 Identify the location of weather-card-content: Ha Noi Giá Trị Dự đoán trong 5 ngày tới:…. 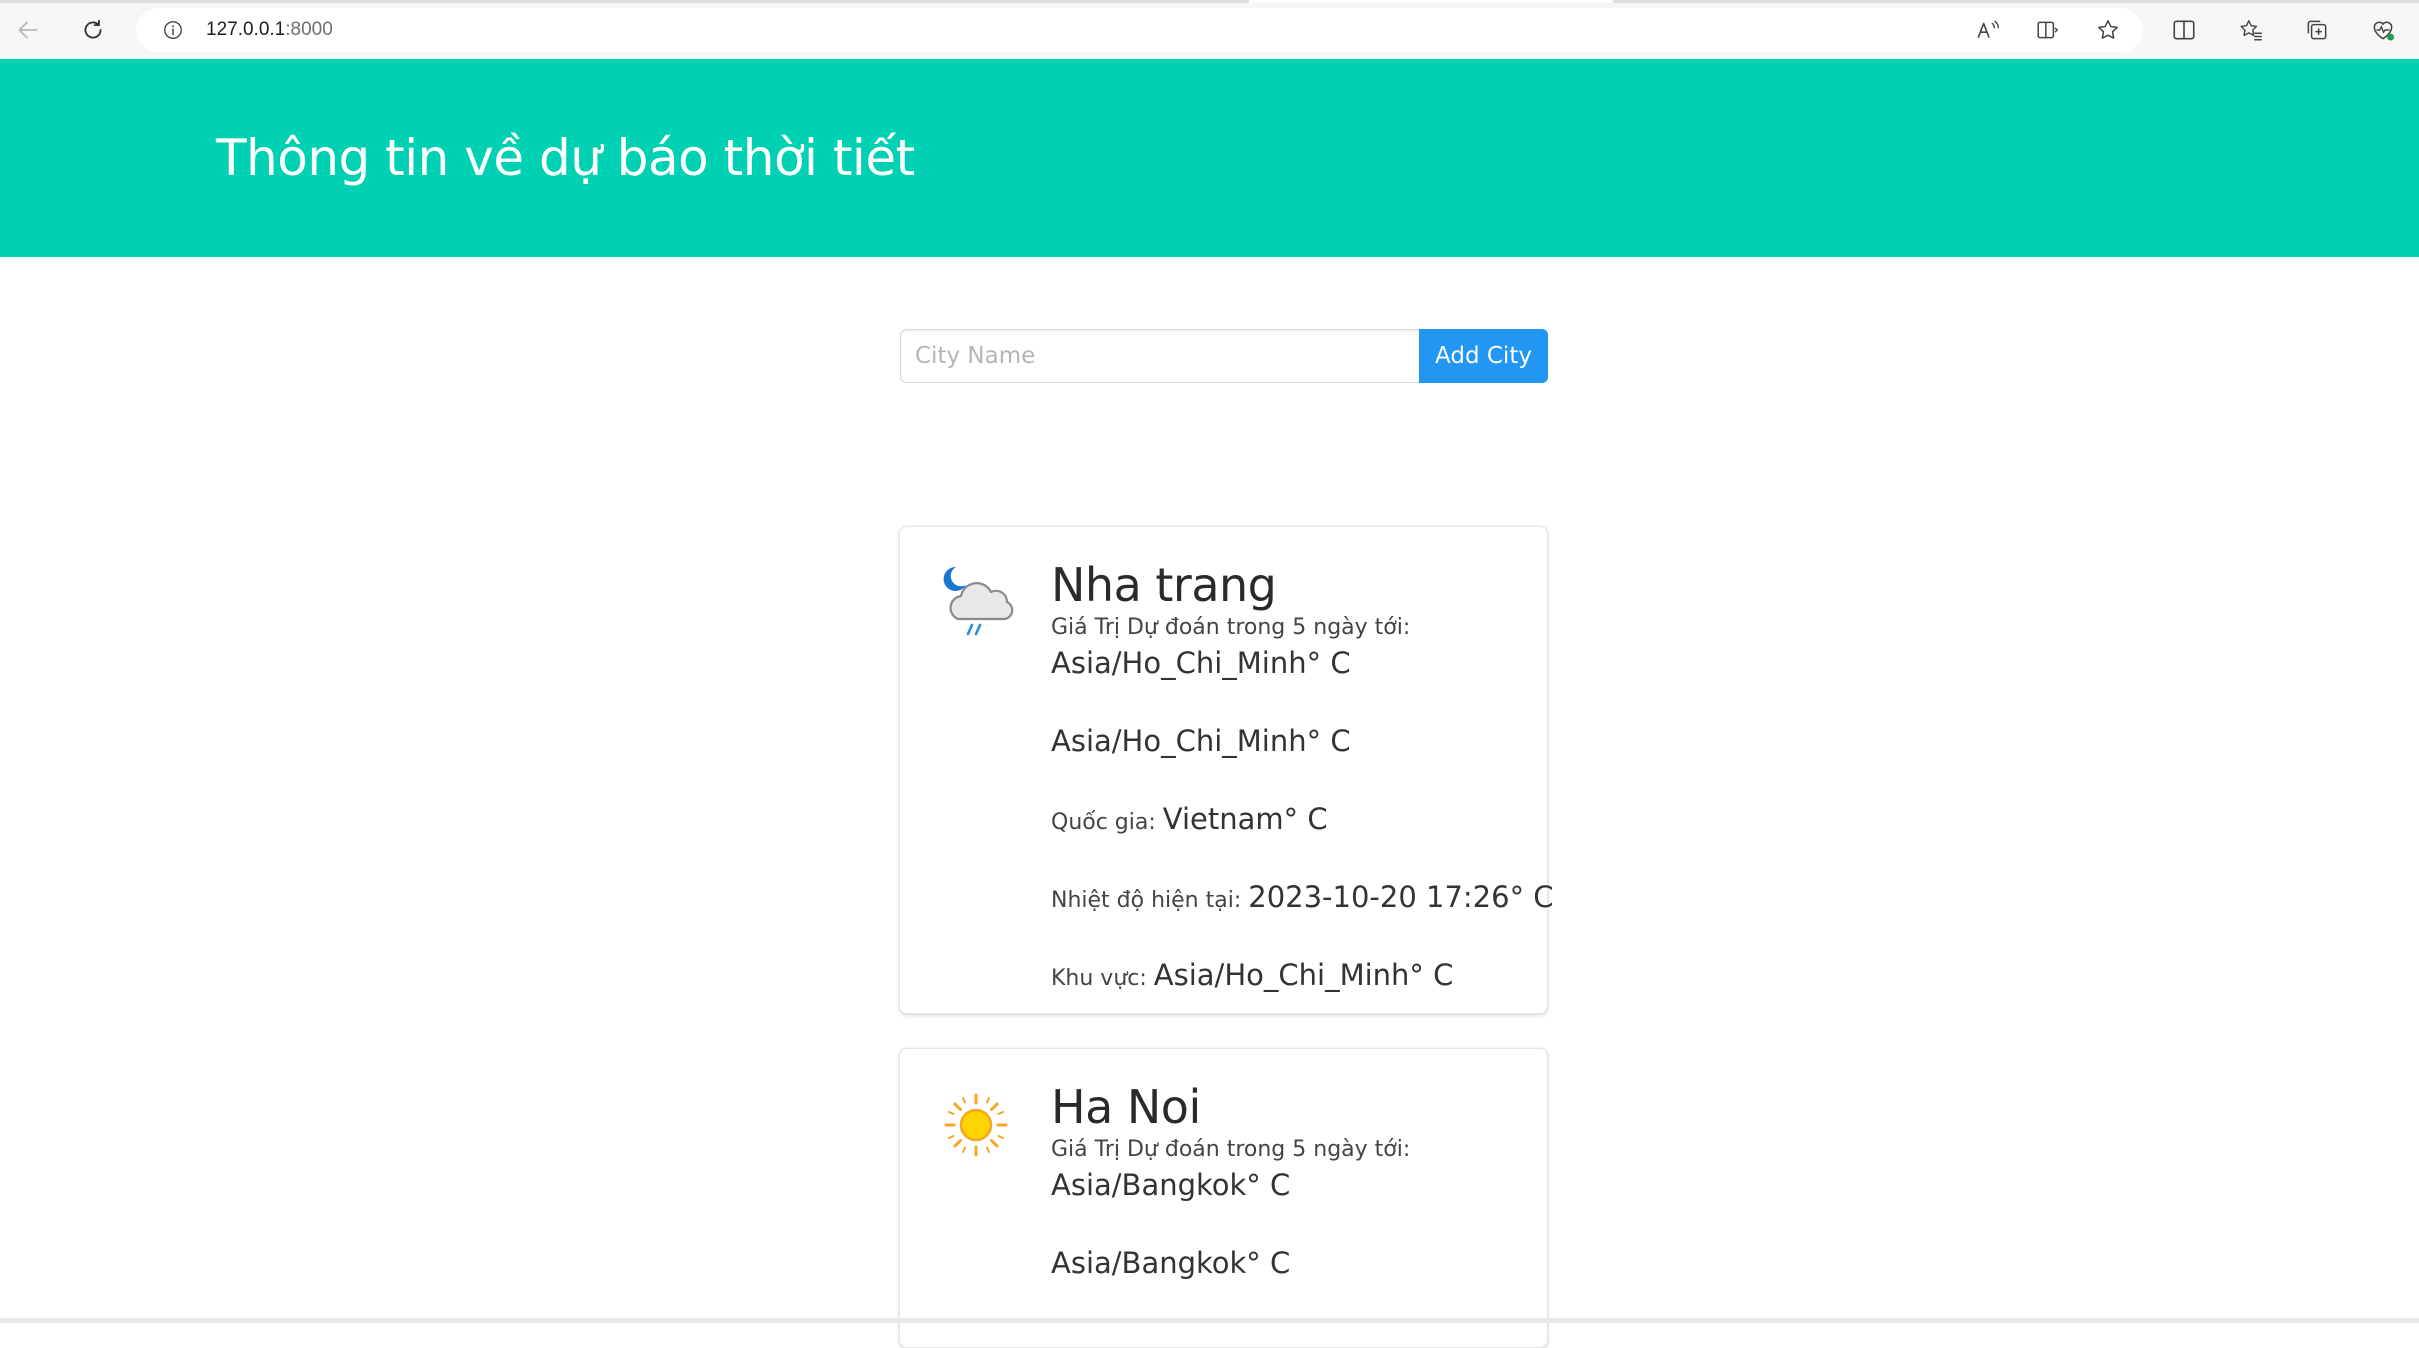
(1289, 1200).